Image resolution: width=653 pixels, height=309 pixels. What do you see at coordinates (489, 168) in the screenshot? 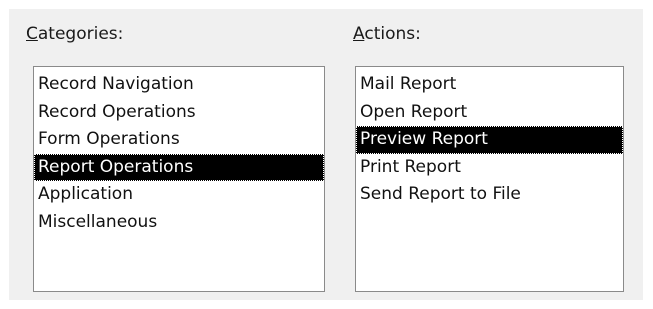
I see `action-item-print-report: Print Report` at bounding box center [489, 168].